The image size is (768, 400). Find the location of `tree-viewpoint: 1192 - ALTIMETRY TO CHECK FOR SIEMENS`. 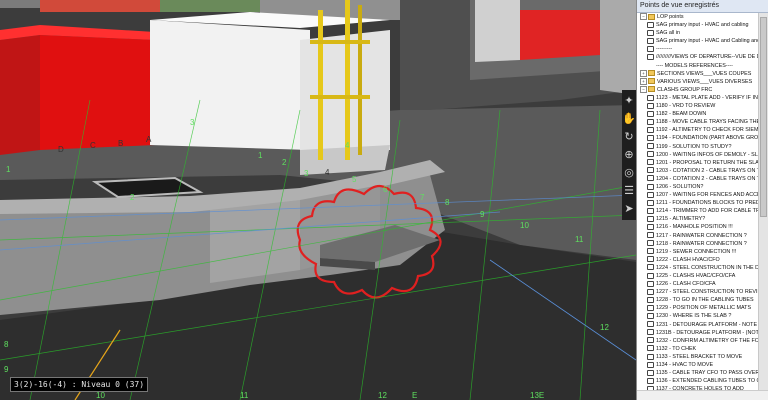

tree-viewpoint: 1192 - ALTIMETRY TO CHECK FOR SIEMENS is located at coordinates (698, 130).